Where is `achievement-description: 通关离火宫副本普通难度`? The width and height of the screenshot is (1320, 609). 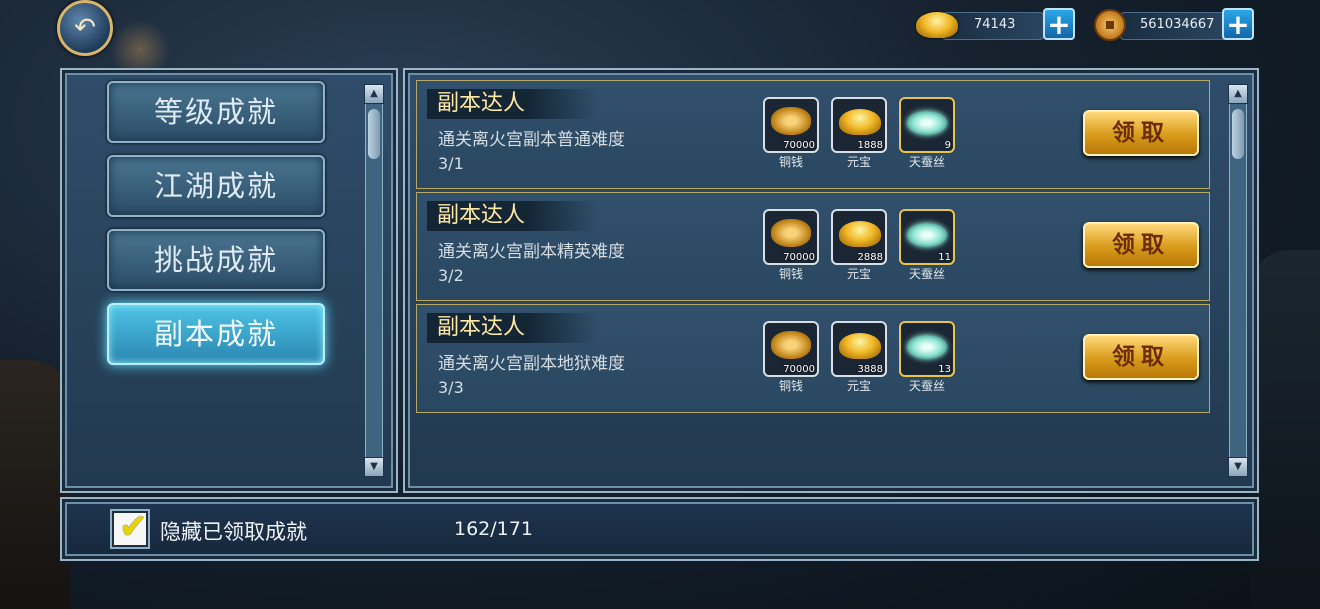 achievement-description: 通关离火宫副本普通难度 is located at coordinates (531, 140).